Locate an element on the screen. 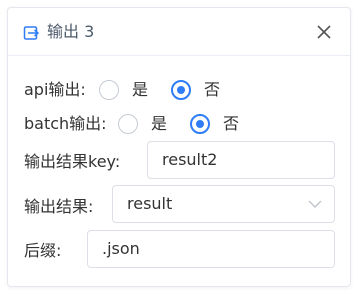  batch-output-no-radio: 否 is located at coordinates (220, 124).